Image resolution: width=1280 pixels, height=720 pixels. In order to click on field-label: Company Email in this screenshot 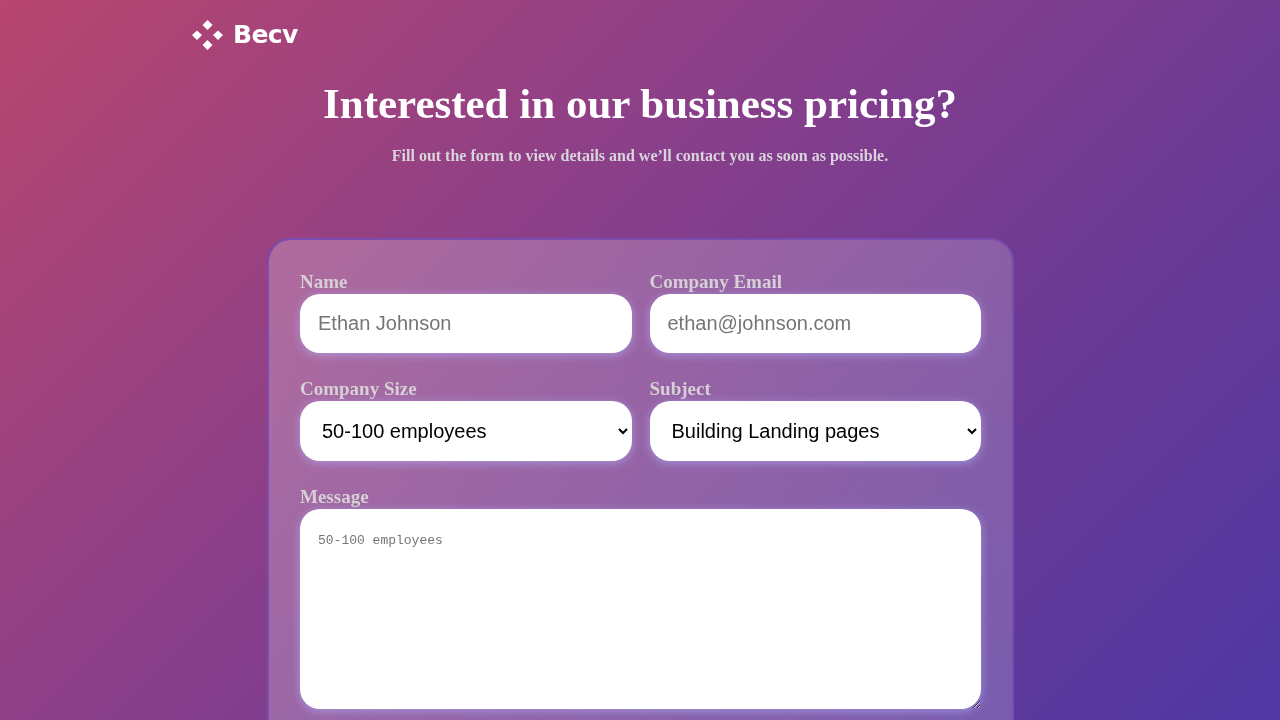, I will do `click(716, 282)`.